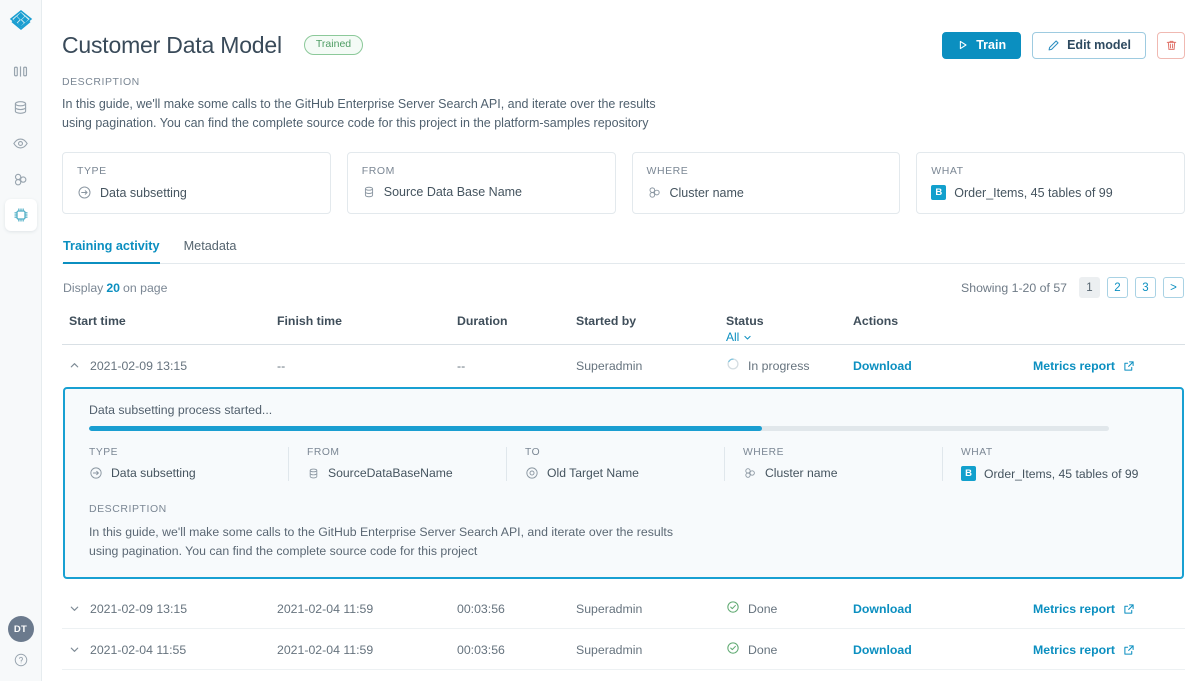  I want to click on expanded-card-to: TO Old Target Name, so click(616, 464).